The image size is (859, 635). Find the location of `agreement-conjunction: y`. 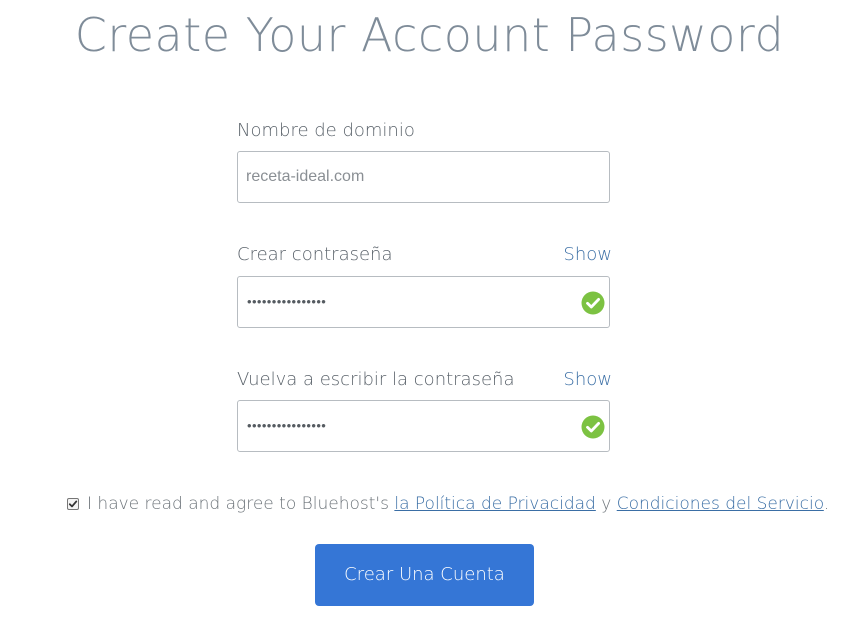

agreement-conjunction: y is located at coordinates (606, 504).